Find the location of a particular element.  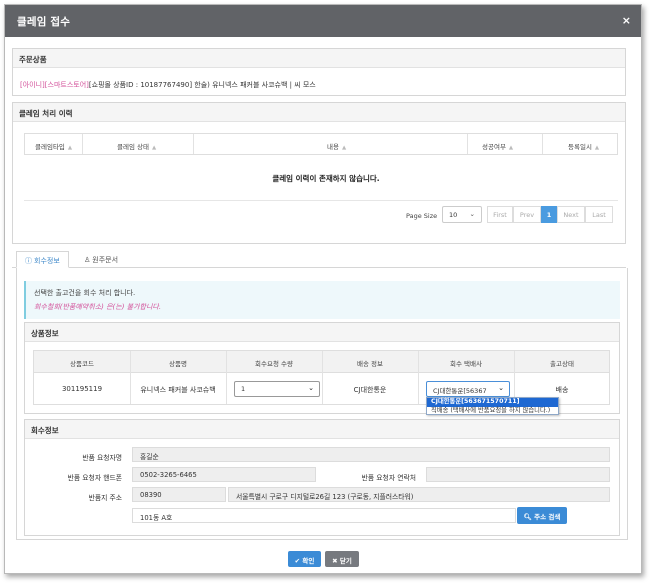

info-icon: ⓘ is located at coordinates (28, 261).